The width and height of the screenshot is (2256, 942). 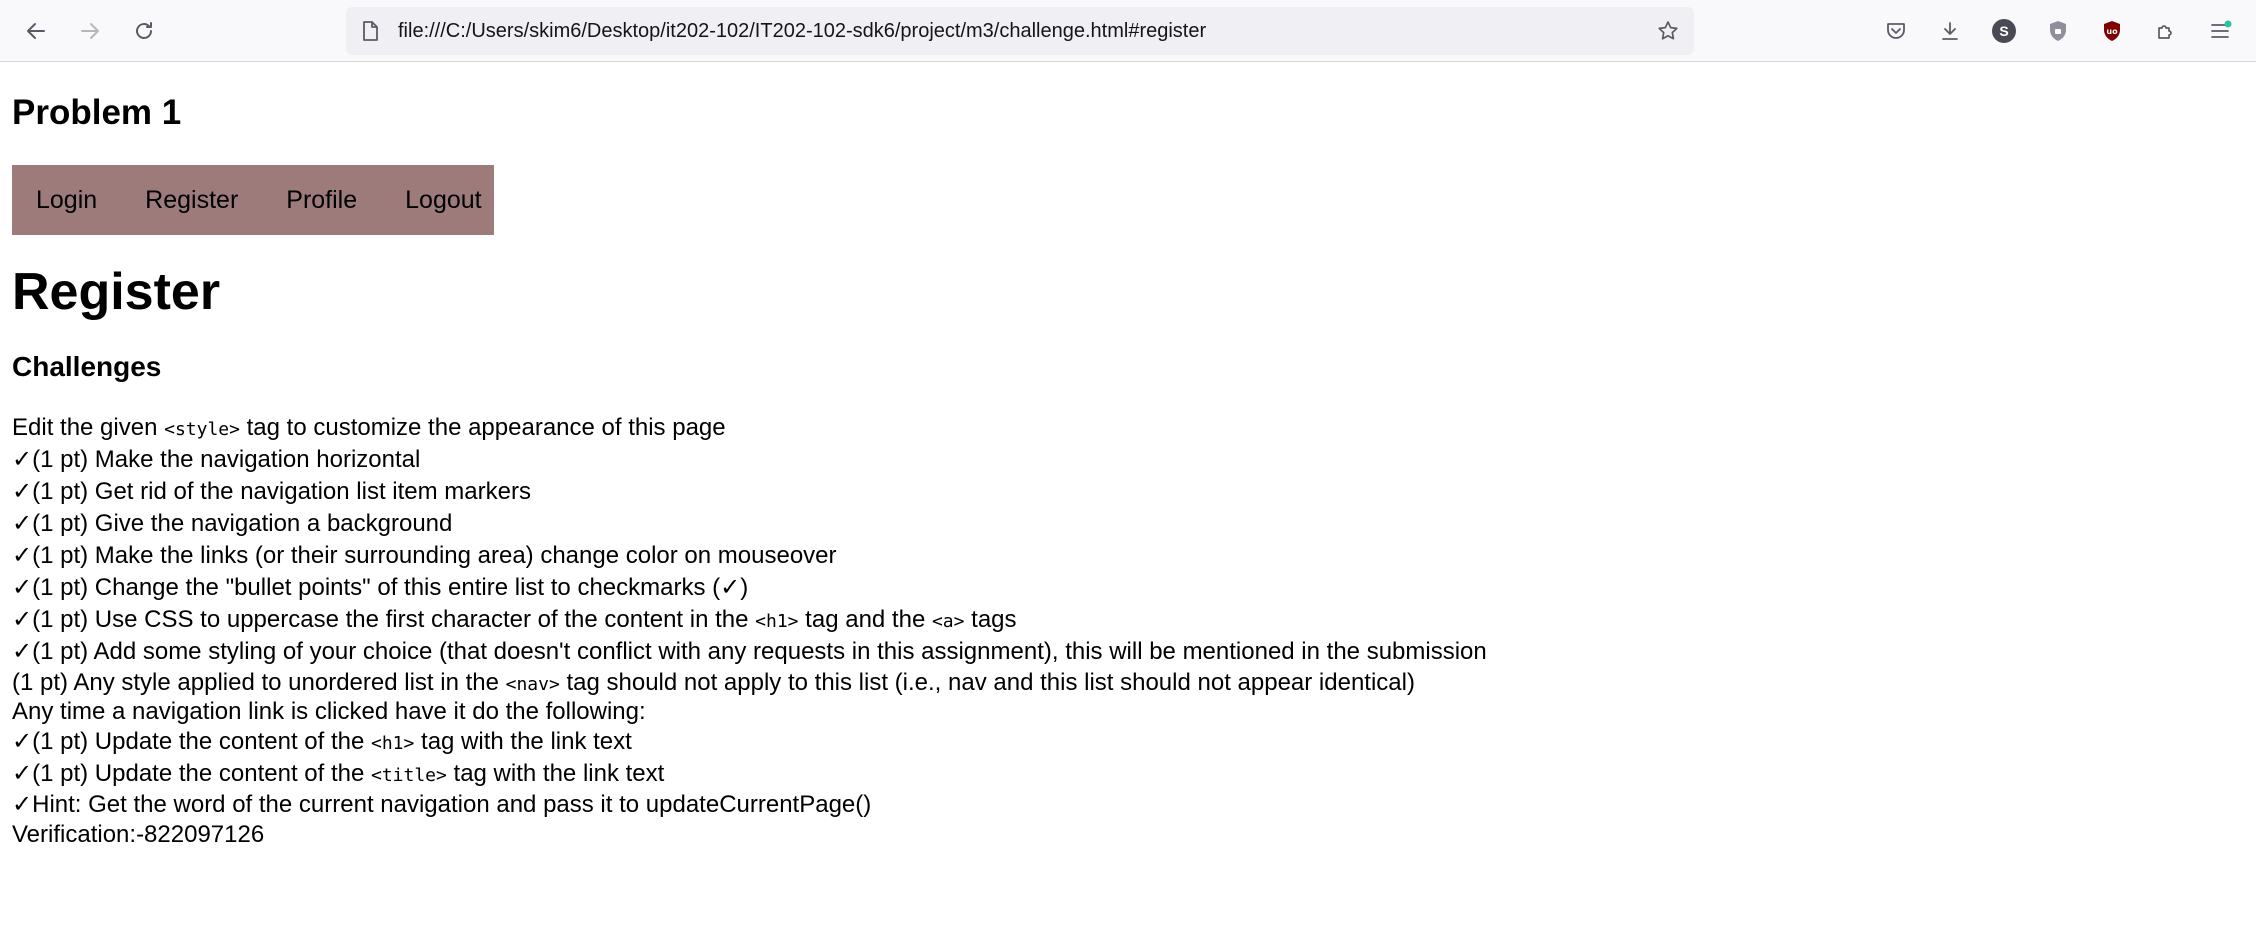 I want to click on puzzle-piece-icon, so click(x=2165, y=32).